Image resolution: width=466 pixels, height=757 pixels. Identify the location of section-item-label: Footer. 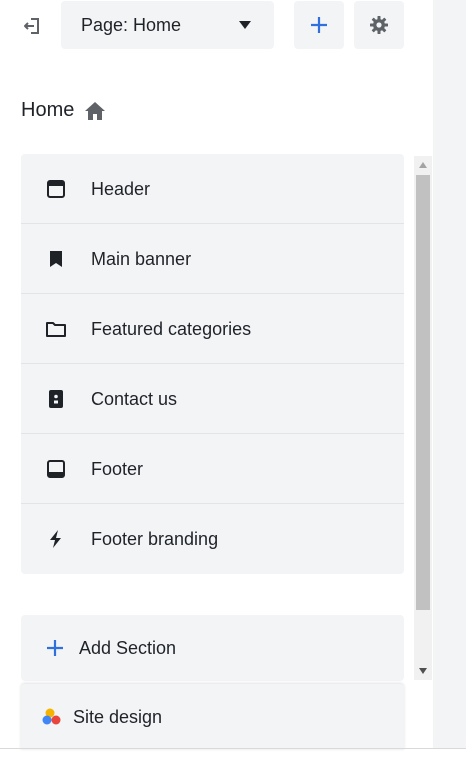
(117, 468).